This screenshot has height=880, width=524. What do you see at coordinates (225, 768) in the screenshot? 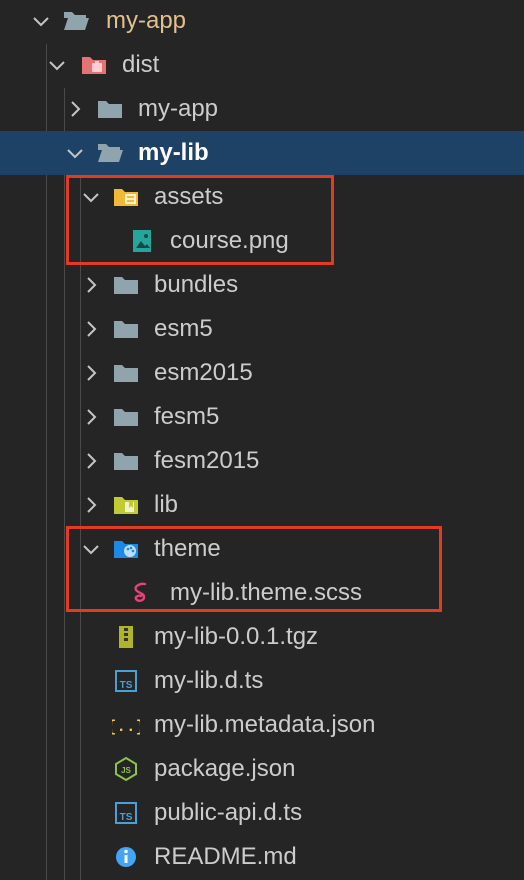
I see `tree-item-label: package.json` at bounding box center [225, 768].